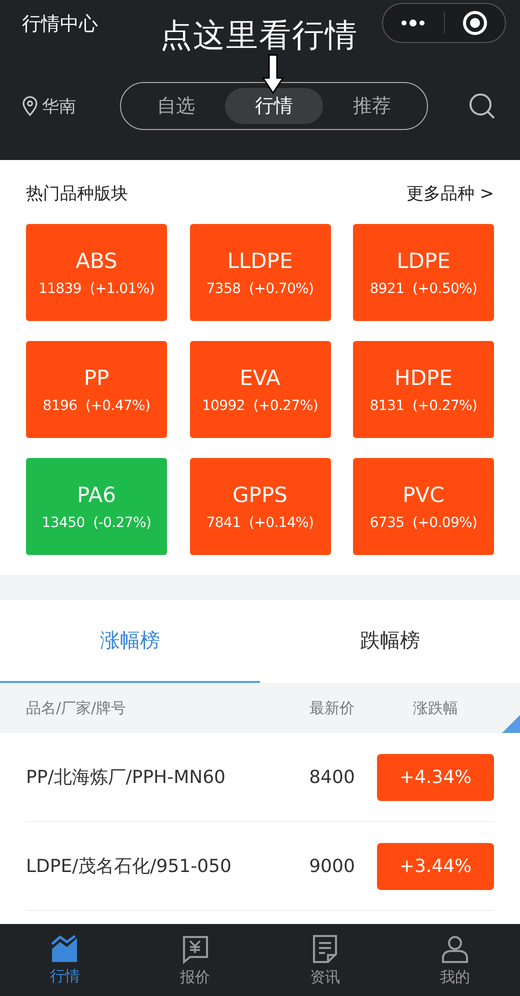 The width and height of the screenshot is (520, 996). What do you see at coordinates (176, 106) in the screenshot?
I see `segment-tab: 自选` at bounding box center [176, 106].